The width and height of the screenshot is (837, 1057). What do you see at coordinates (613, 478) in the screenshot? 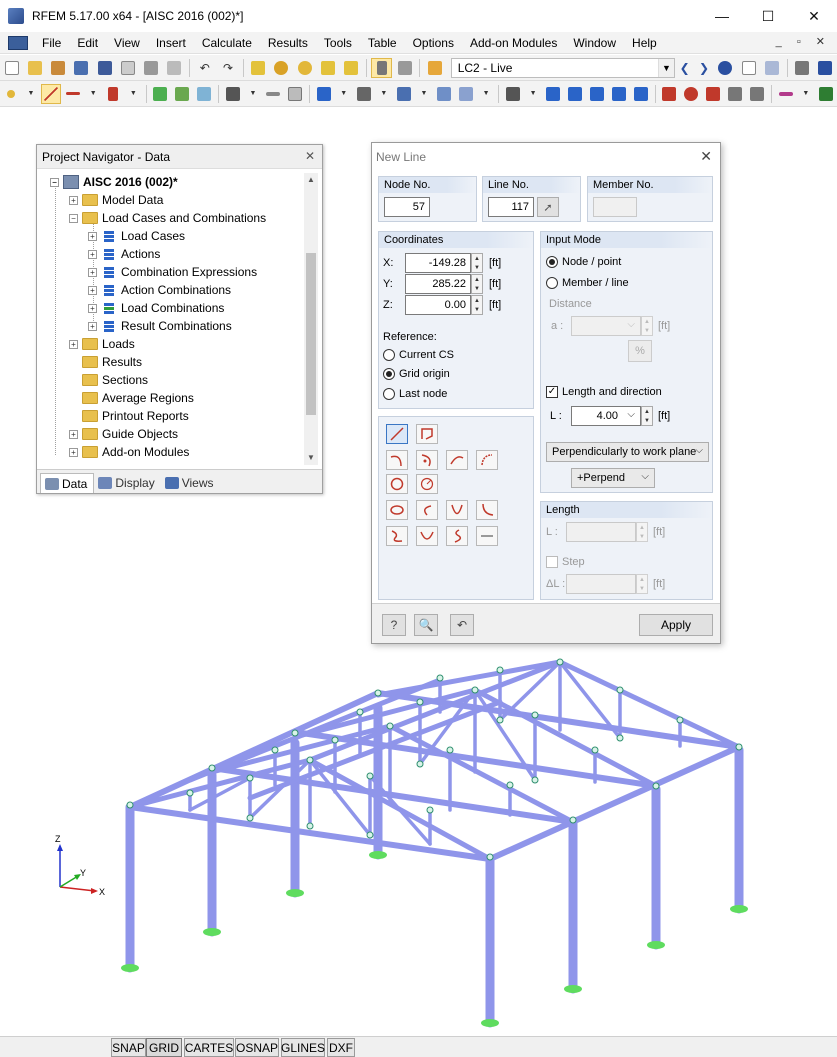
I see `perpend-select: +Perpend ⌵` at bounding box center [613, 478].